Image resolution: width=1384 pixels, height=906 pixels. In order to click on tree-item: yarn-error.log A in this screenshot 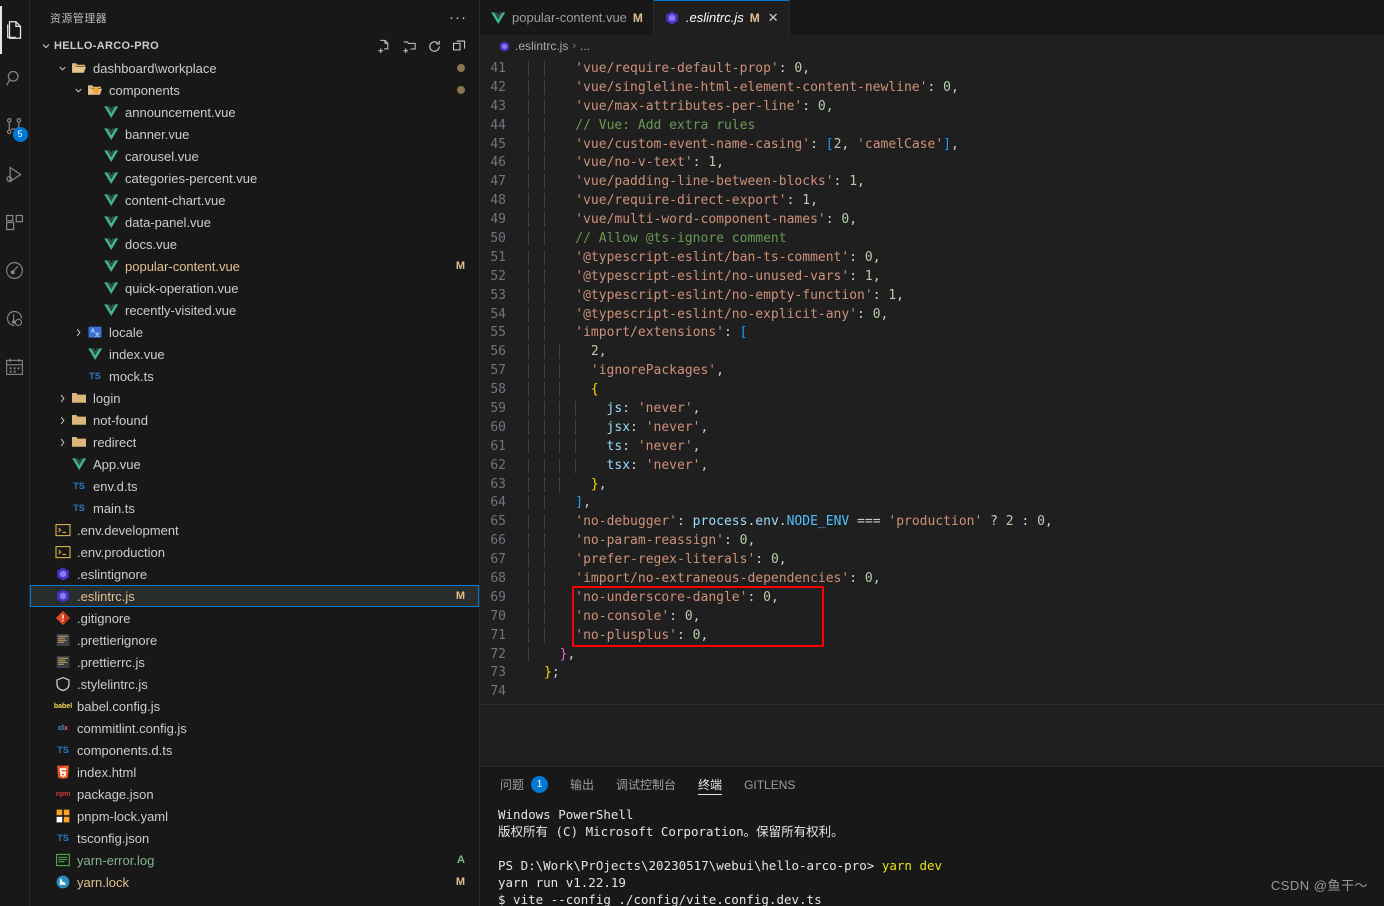, I will do `click(254, 860)`.